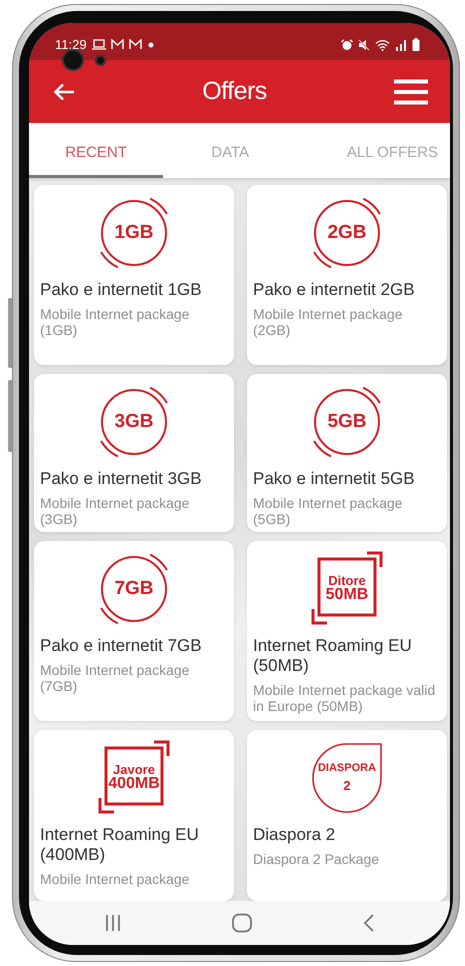 The width and height of the screenshot is (465, 966). What do you see at coordinates (347, 785) in the screenshot?
I see `badge-label: 2` at bounding box center [347, 785].